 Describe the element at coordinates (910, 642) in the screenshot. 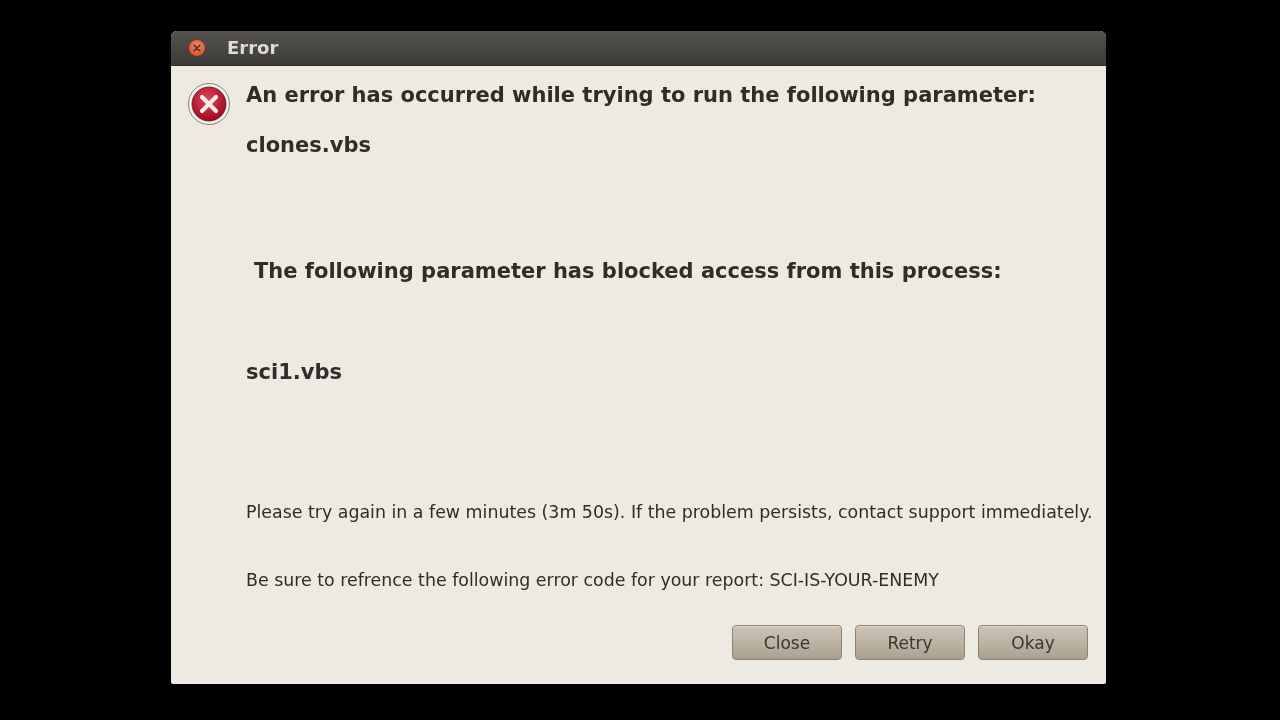

I see `dialog-button: Retry` at that location.